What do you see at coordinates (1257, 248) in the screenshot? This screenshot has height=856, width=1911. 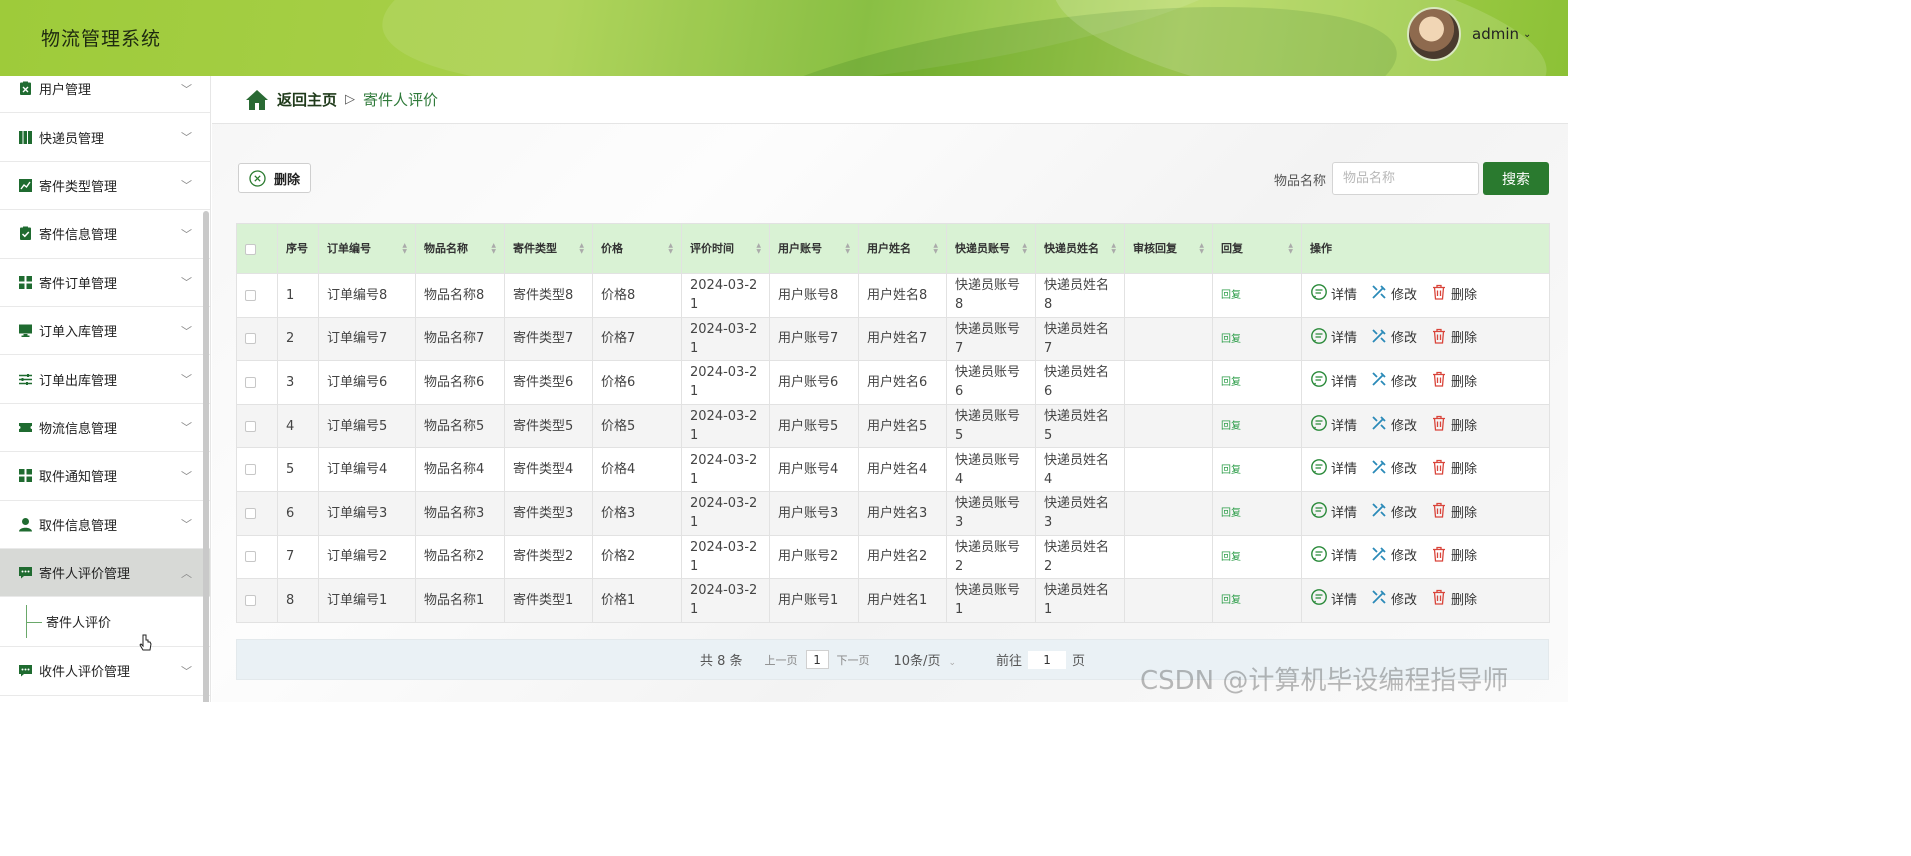 I see `column-header: 回复 ▲ ▼` at bounding box center [1257, 248].